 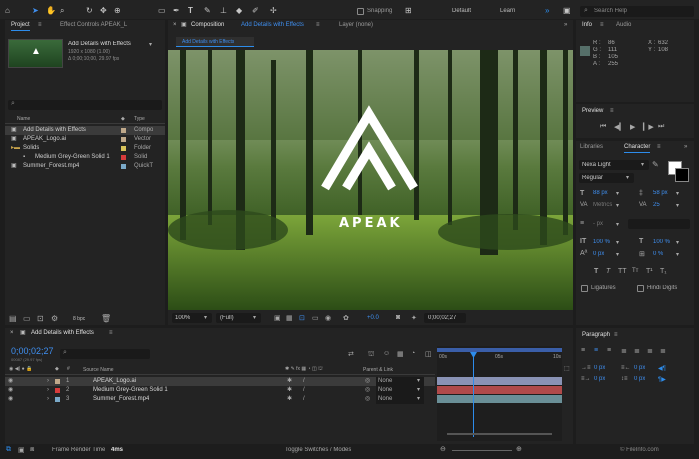 I want to click on font-style-dropdown: Regular ▾, so click(x=606, y=178).